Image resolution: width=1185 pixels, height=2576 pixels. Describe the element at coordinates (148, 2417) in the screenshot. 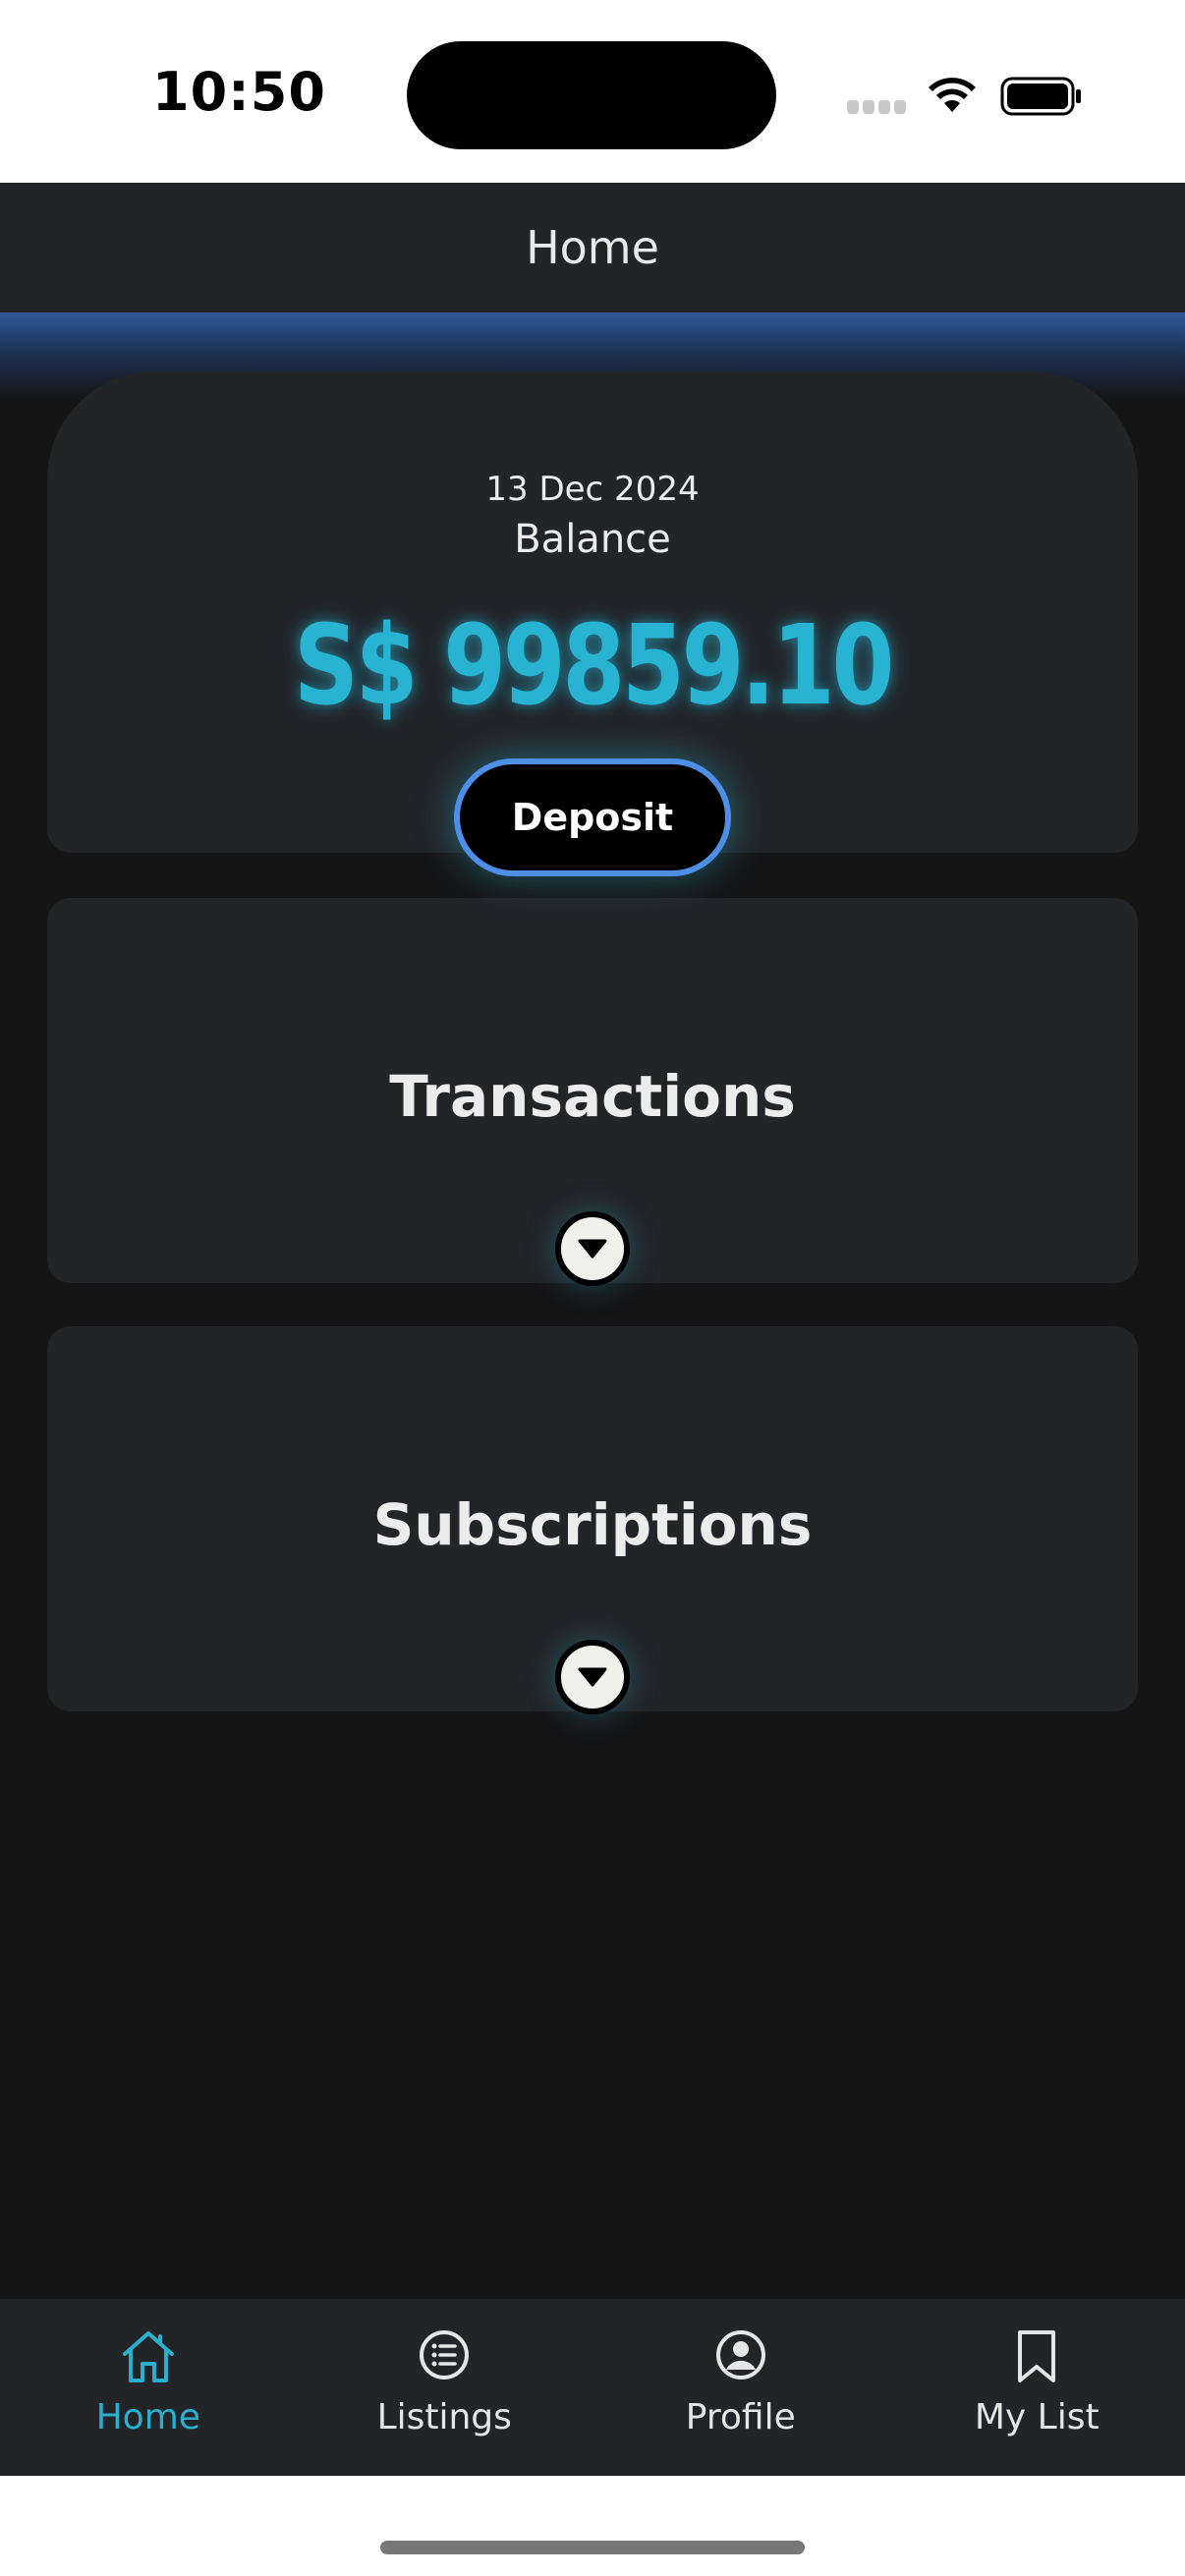

I see `tab-home-label: Home` at that location.